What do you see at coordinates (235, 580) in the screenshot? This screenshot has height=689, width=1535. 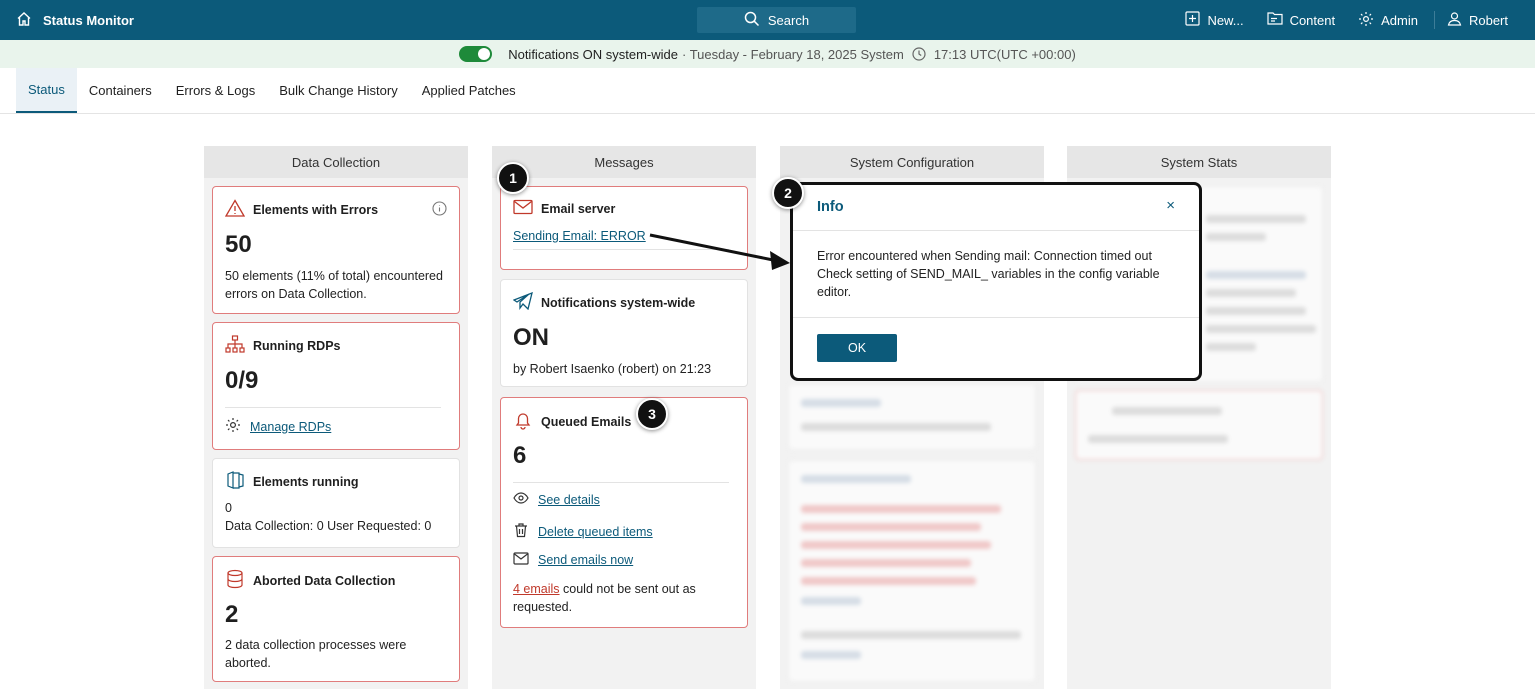 I see `database-icon` at bounding box center [235, 580].